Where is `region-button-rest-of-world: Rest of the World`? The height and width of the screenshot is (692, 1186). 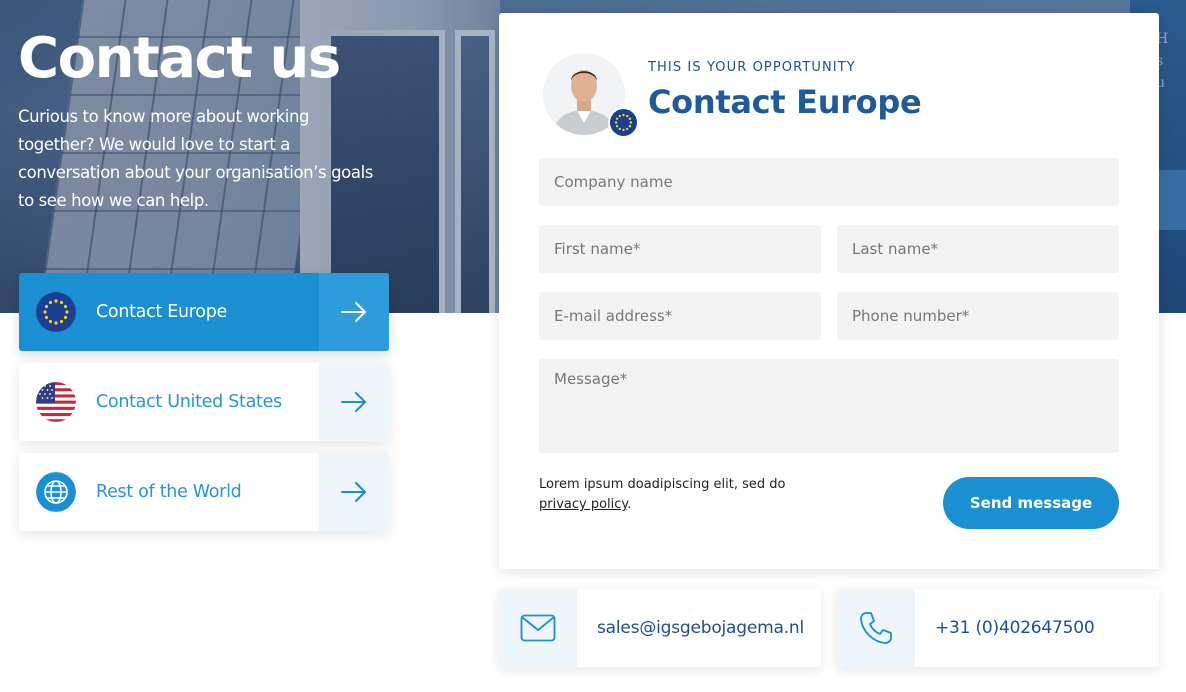 region-button-rest-of-world: Rest of the World is located at coordinates (204, 492).